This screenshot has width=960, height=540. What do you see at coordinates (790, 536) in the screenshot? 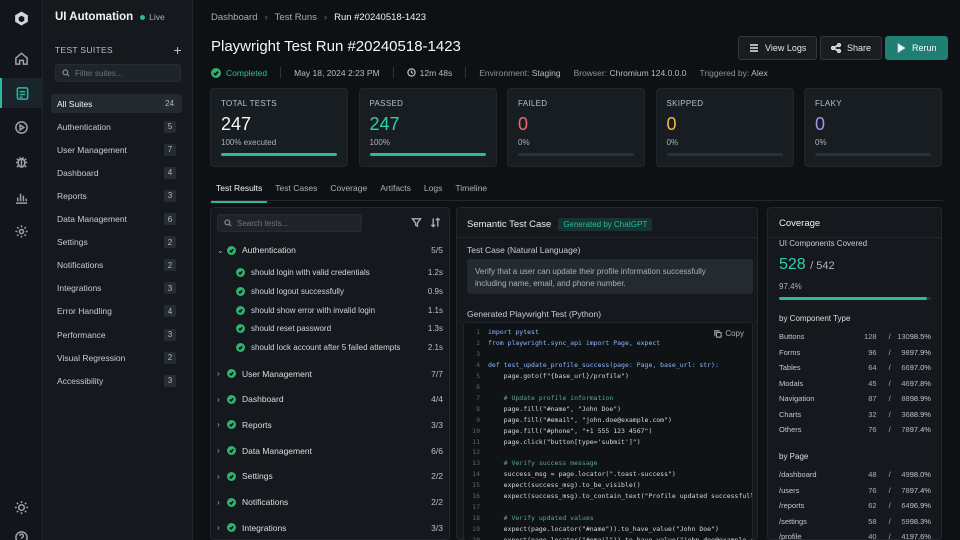
I see `coverage-row-name: /profile` at bounding box center [790, 536].